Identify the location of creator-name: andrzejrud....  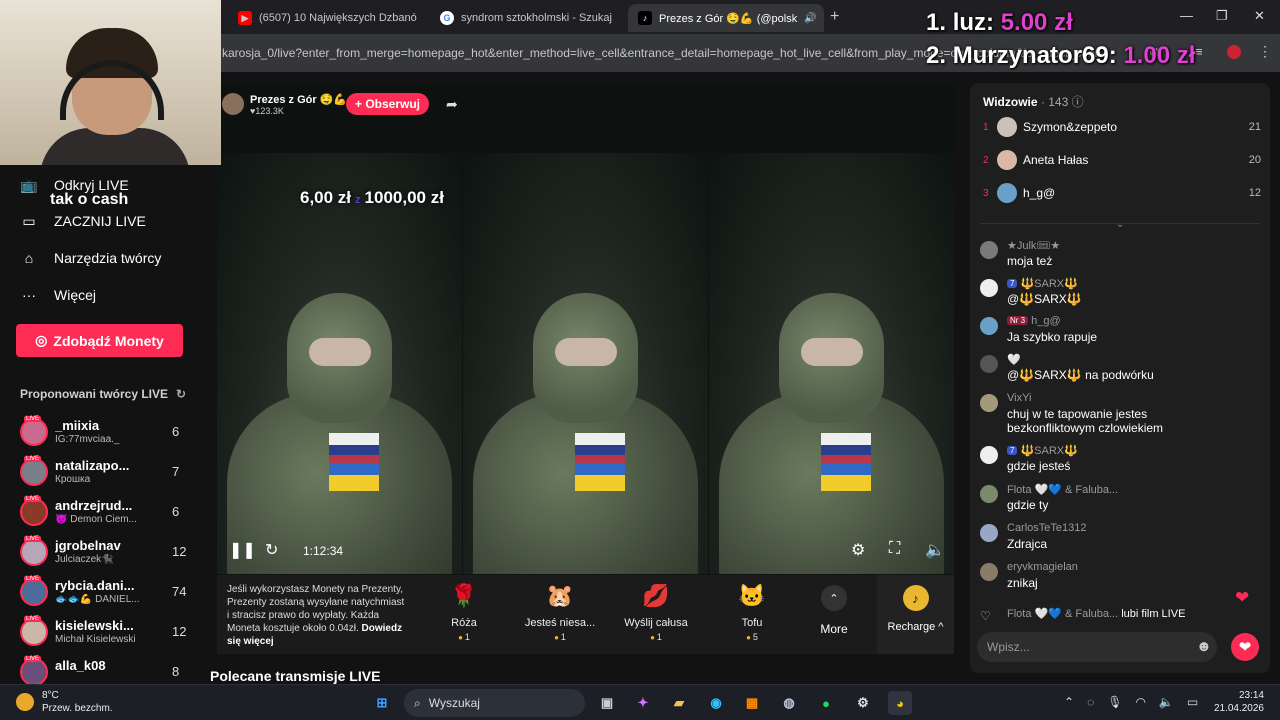
(94, 505).